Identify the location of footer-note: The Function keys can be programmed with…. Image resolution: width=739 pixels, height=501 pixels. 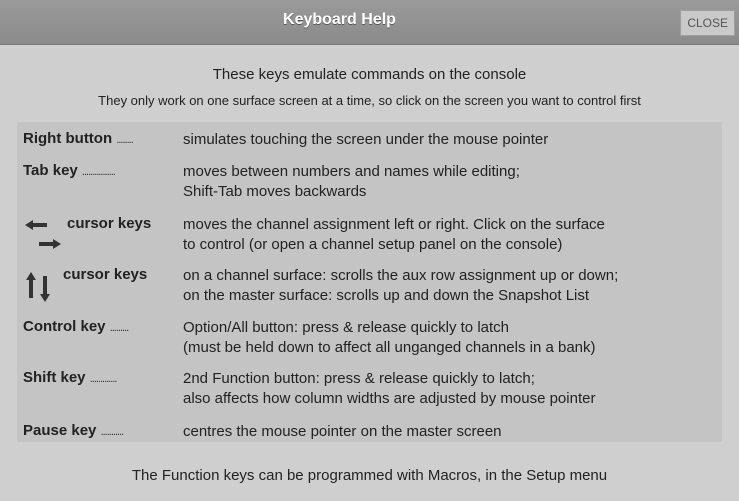
(369, 475).